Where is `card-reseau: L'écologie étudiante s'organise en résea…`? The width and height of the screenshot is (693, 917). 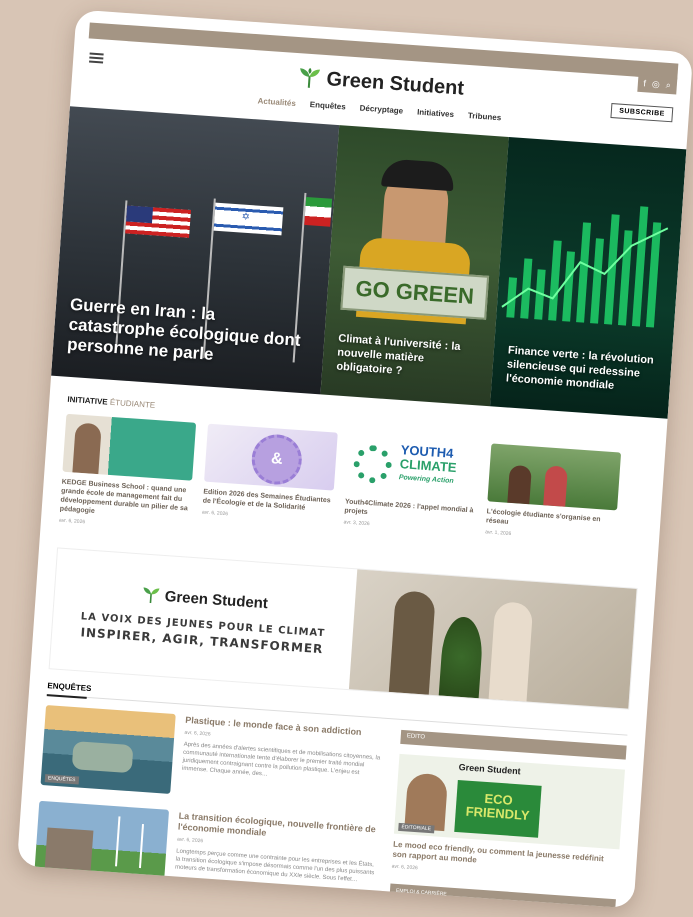 card-reseau: L'écologie étudiante s'organise en résea… is located at coordinates (553, 502).